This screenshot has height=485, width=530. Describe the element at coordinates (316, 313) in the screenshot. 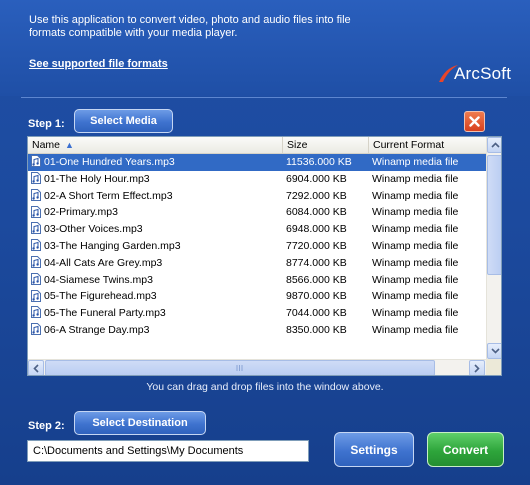

I see `file-size-cell: 7044.000 KB` at that location.